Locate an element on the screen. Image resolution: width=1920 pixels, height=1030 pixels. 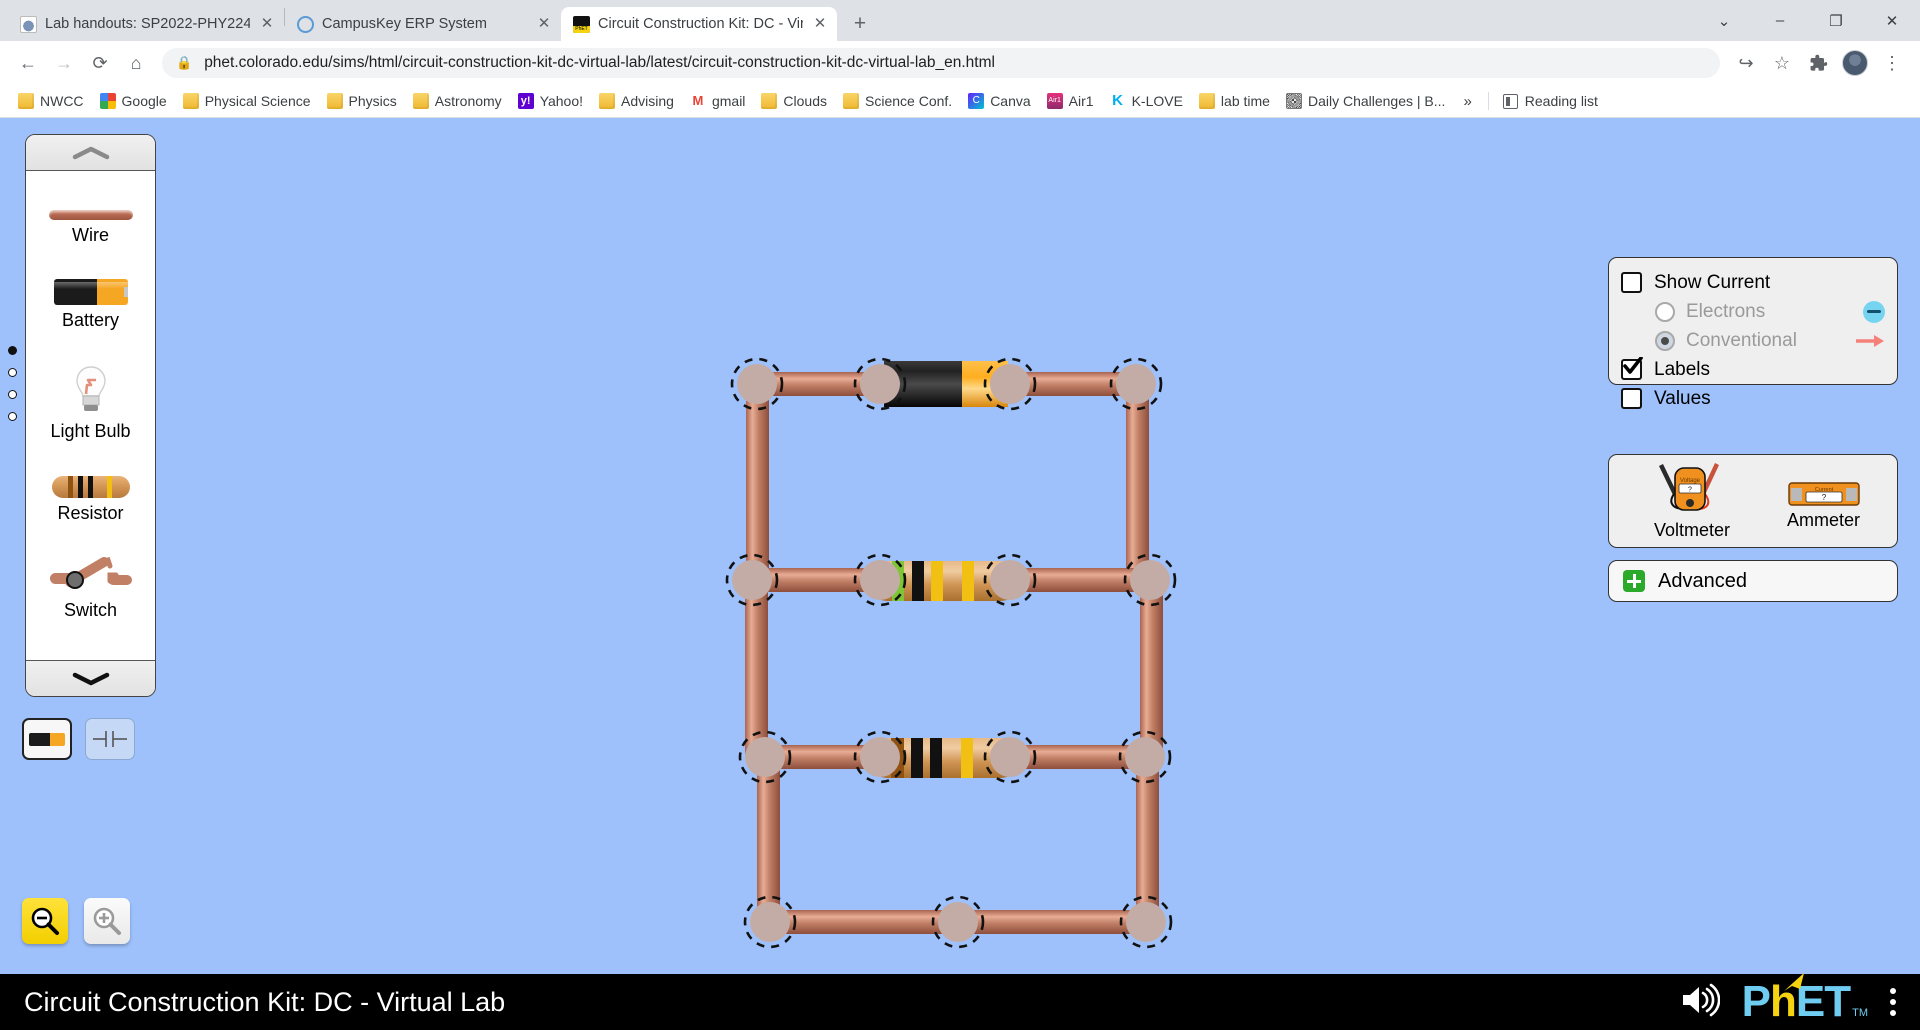
bookmark-label: K-LOVE is located at coordinates (1157, 101).